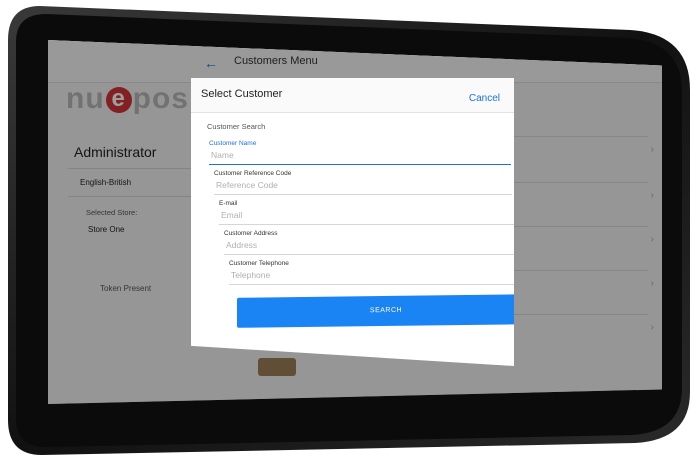 Image resolution: width=700 pixels, height=457 pixels. Describe the element at coordinates (236, 126) in the screenshot. I see `section-label: Customer Search` at that location.